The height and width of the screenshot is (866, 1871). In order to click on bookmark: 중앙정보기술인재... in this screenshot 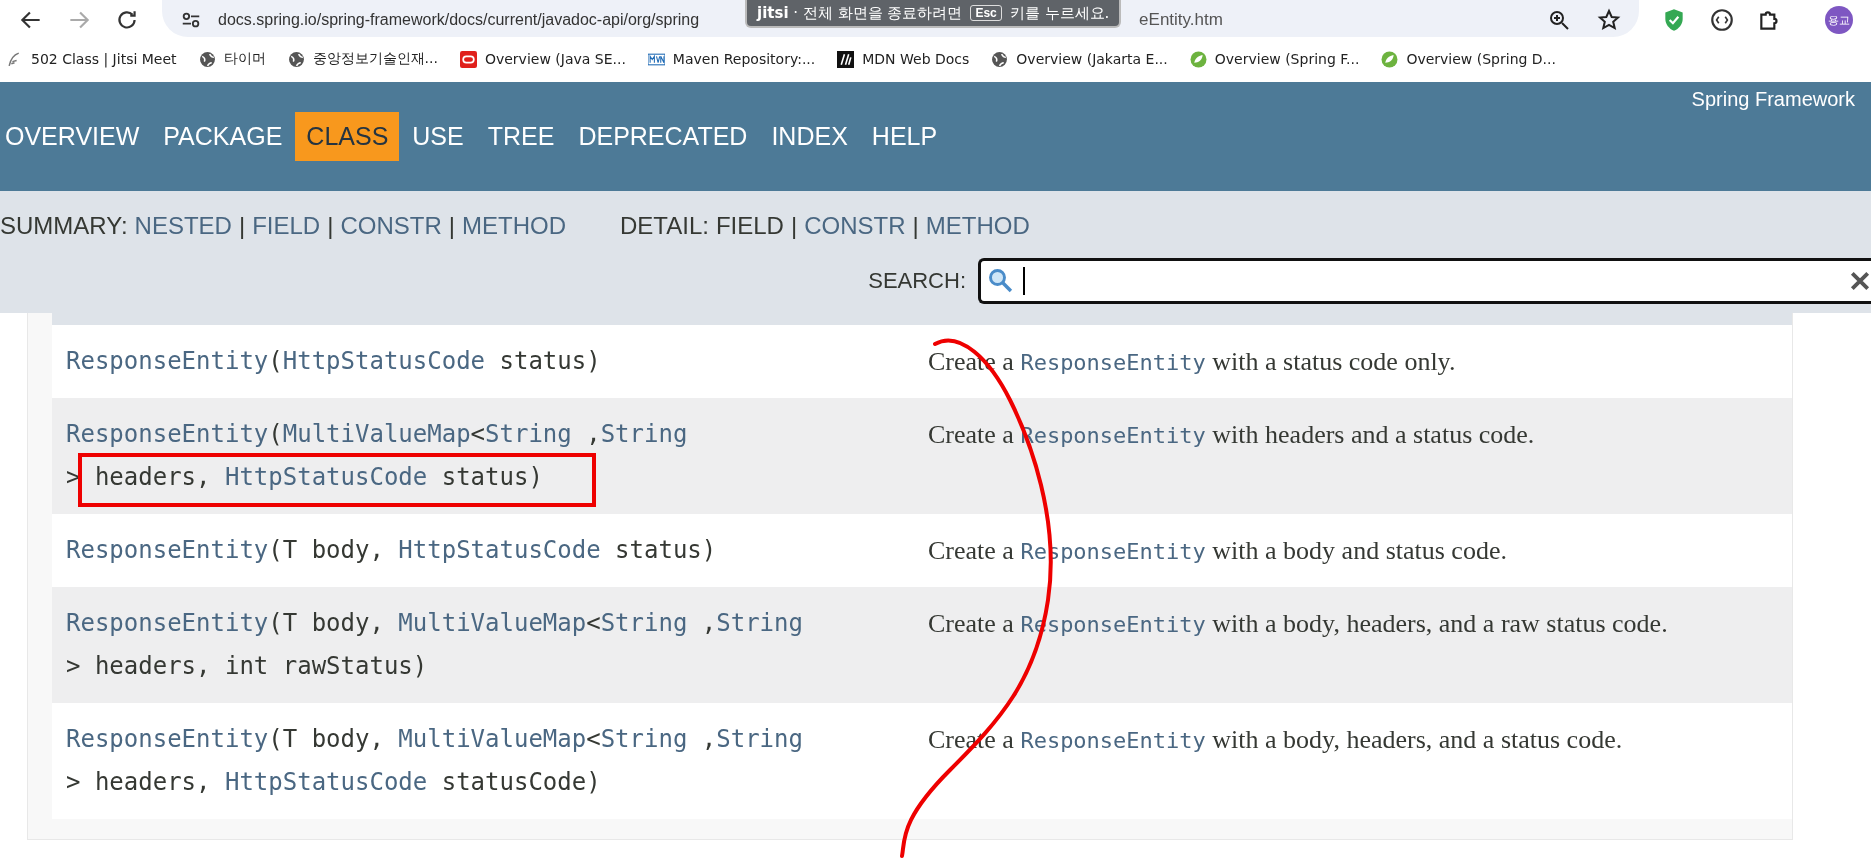, I will do `click(362, 59)`.